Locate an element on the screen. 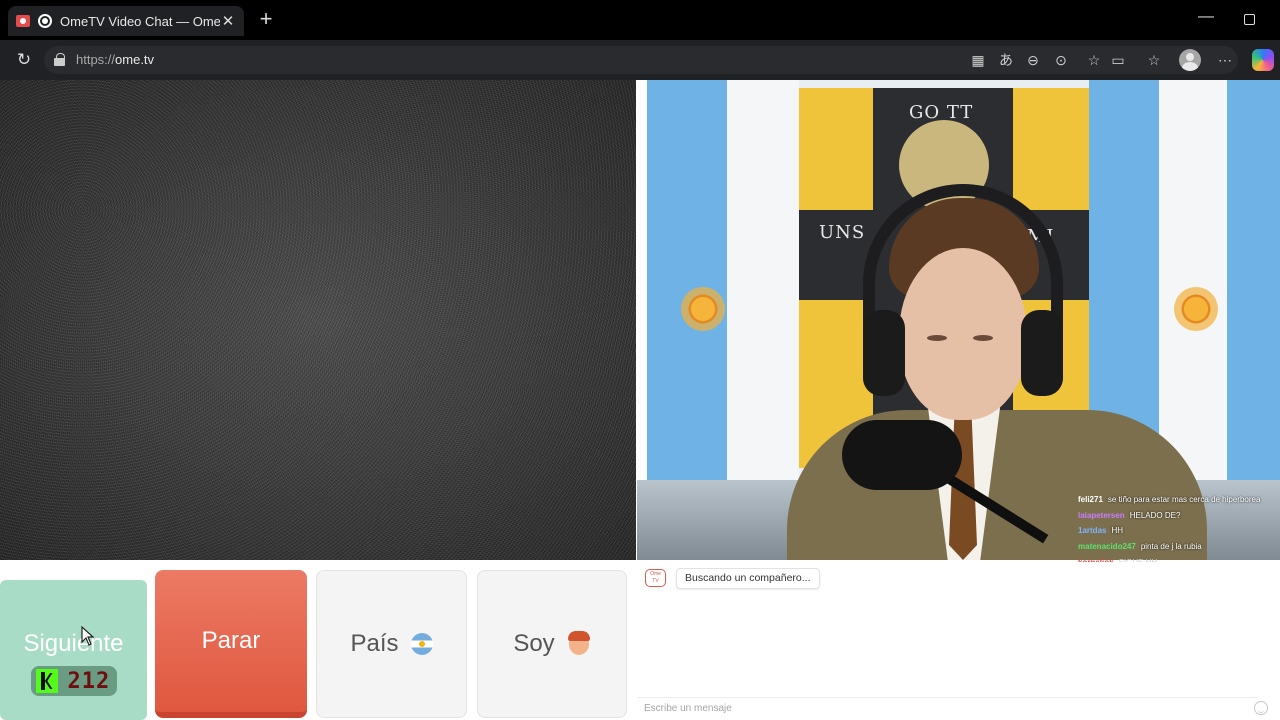  ometv-logo-icon: Ome TV is located at coordinates (655, 578).